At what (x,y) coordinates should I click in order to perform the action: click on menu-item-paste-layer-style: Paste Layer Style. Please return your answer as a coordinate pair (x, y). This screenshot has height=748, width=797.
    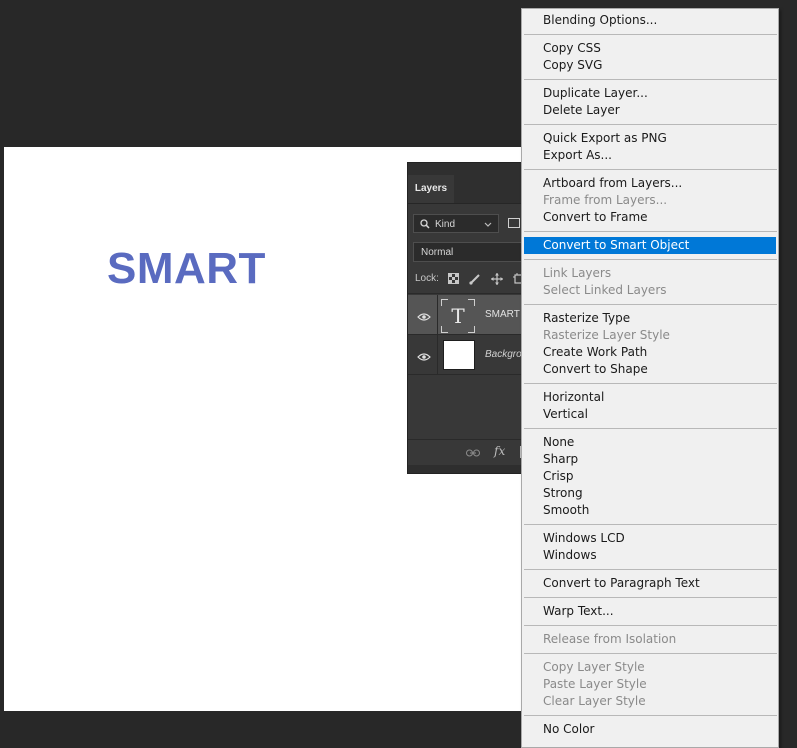
    Looking at the image, I should click on (595, 684).